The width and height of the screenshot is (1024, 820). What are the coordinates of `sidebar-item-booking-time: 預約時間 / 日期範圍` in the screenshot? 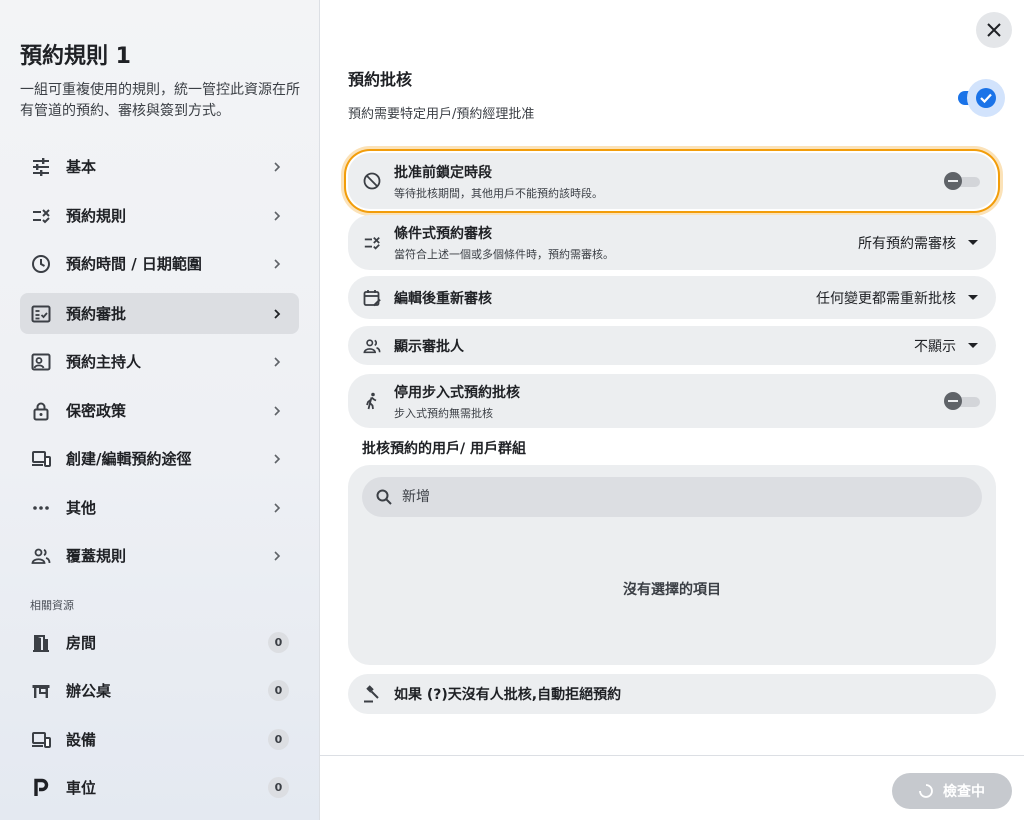 It's located at (159, 263).